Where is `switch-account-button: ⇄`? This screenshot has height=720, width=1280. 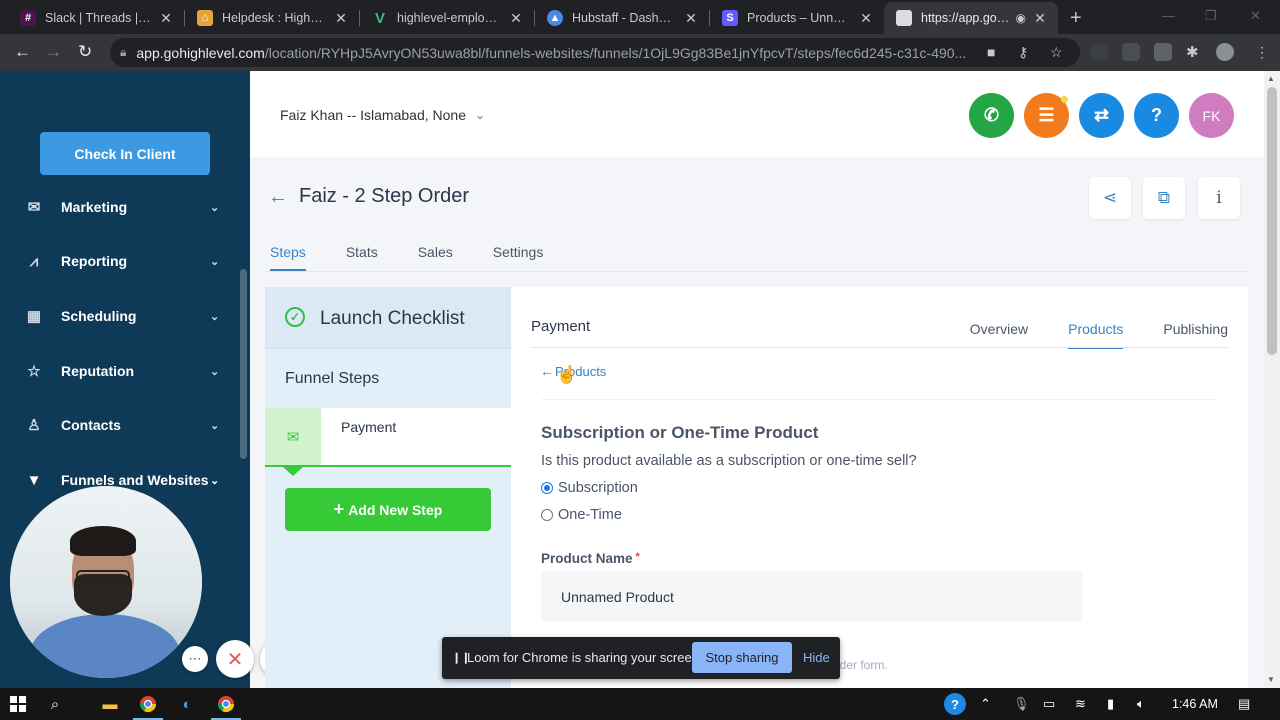 switch-account-button: ⇄ is located at coordinates (1101, 115).